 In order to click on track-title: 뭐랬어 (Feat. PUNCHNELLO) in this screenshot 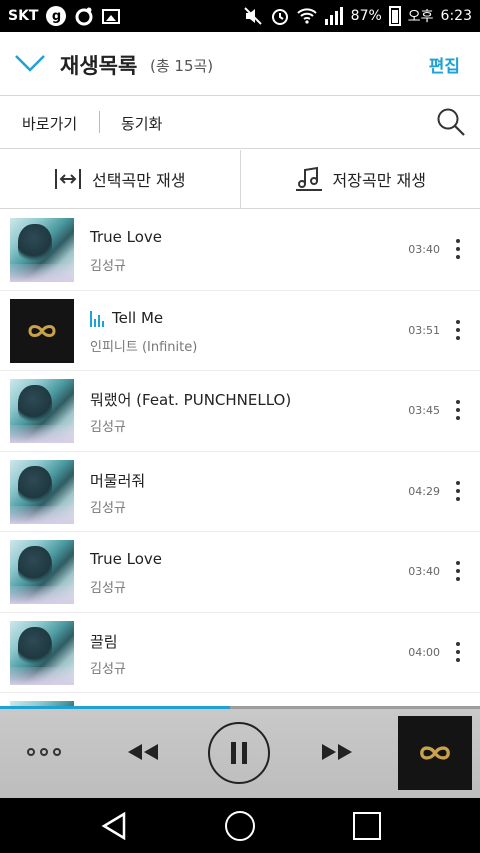, I will do `click(191, 400)`.